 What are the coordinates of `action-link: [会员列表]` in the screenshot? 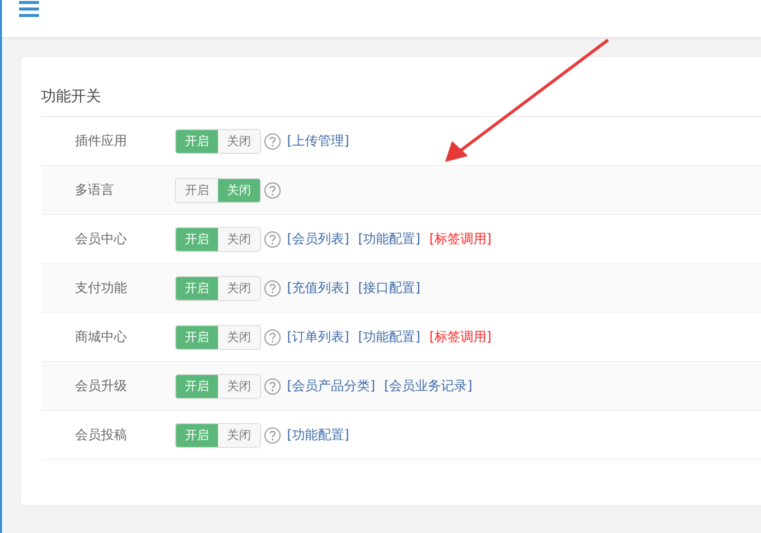 It's located at (318, 239).